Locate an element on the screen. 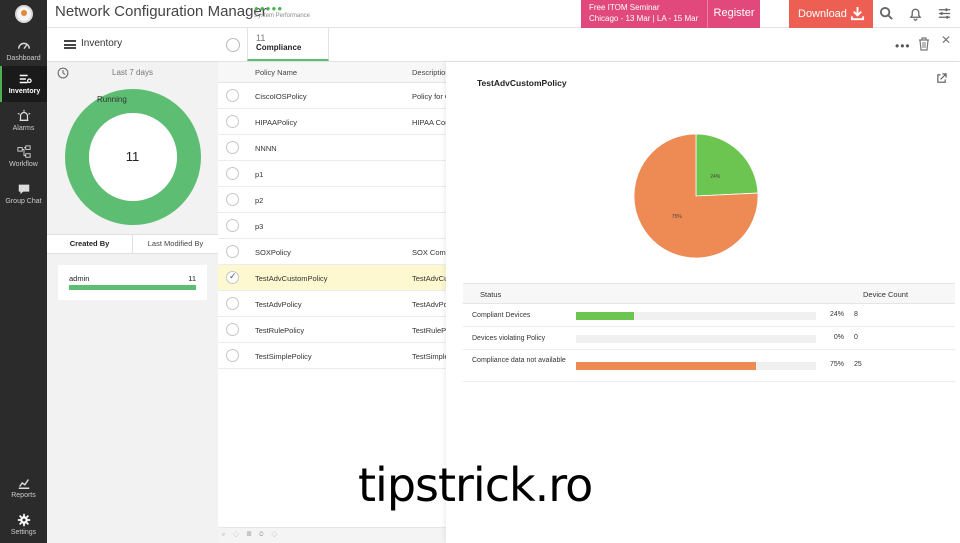 The width and height of the screenshot is (960, 543). menu-icon is located at coordinates (70, 44).